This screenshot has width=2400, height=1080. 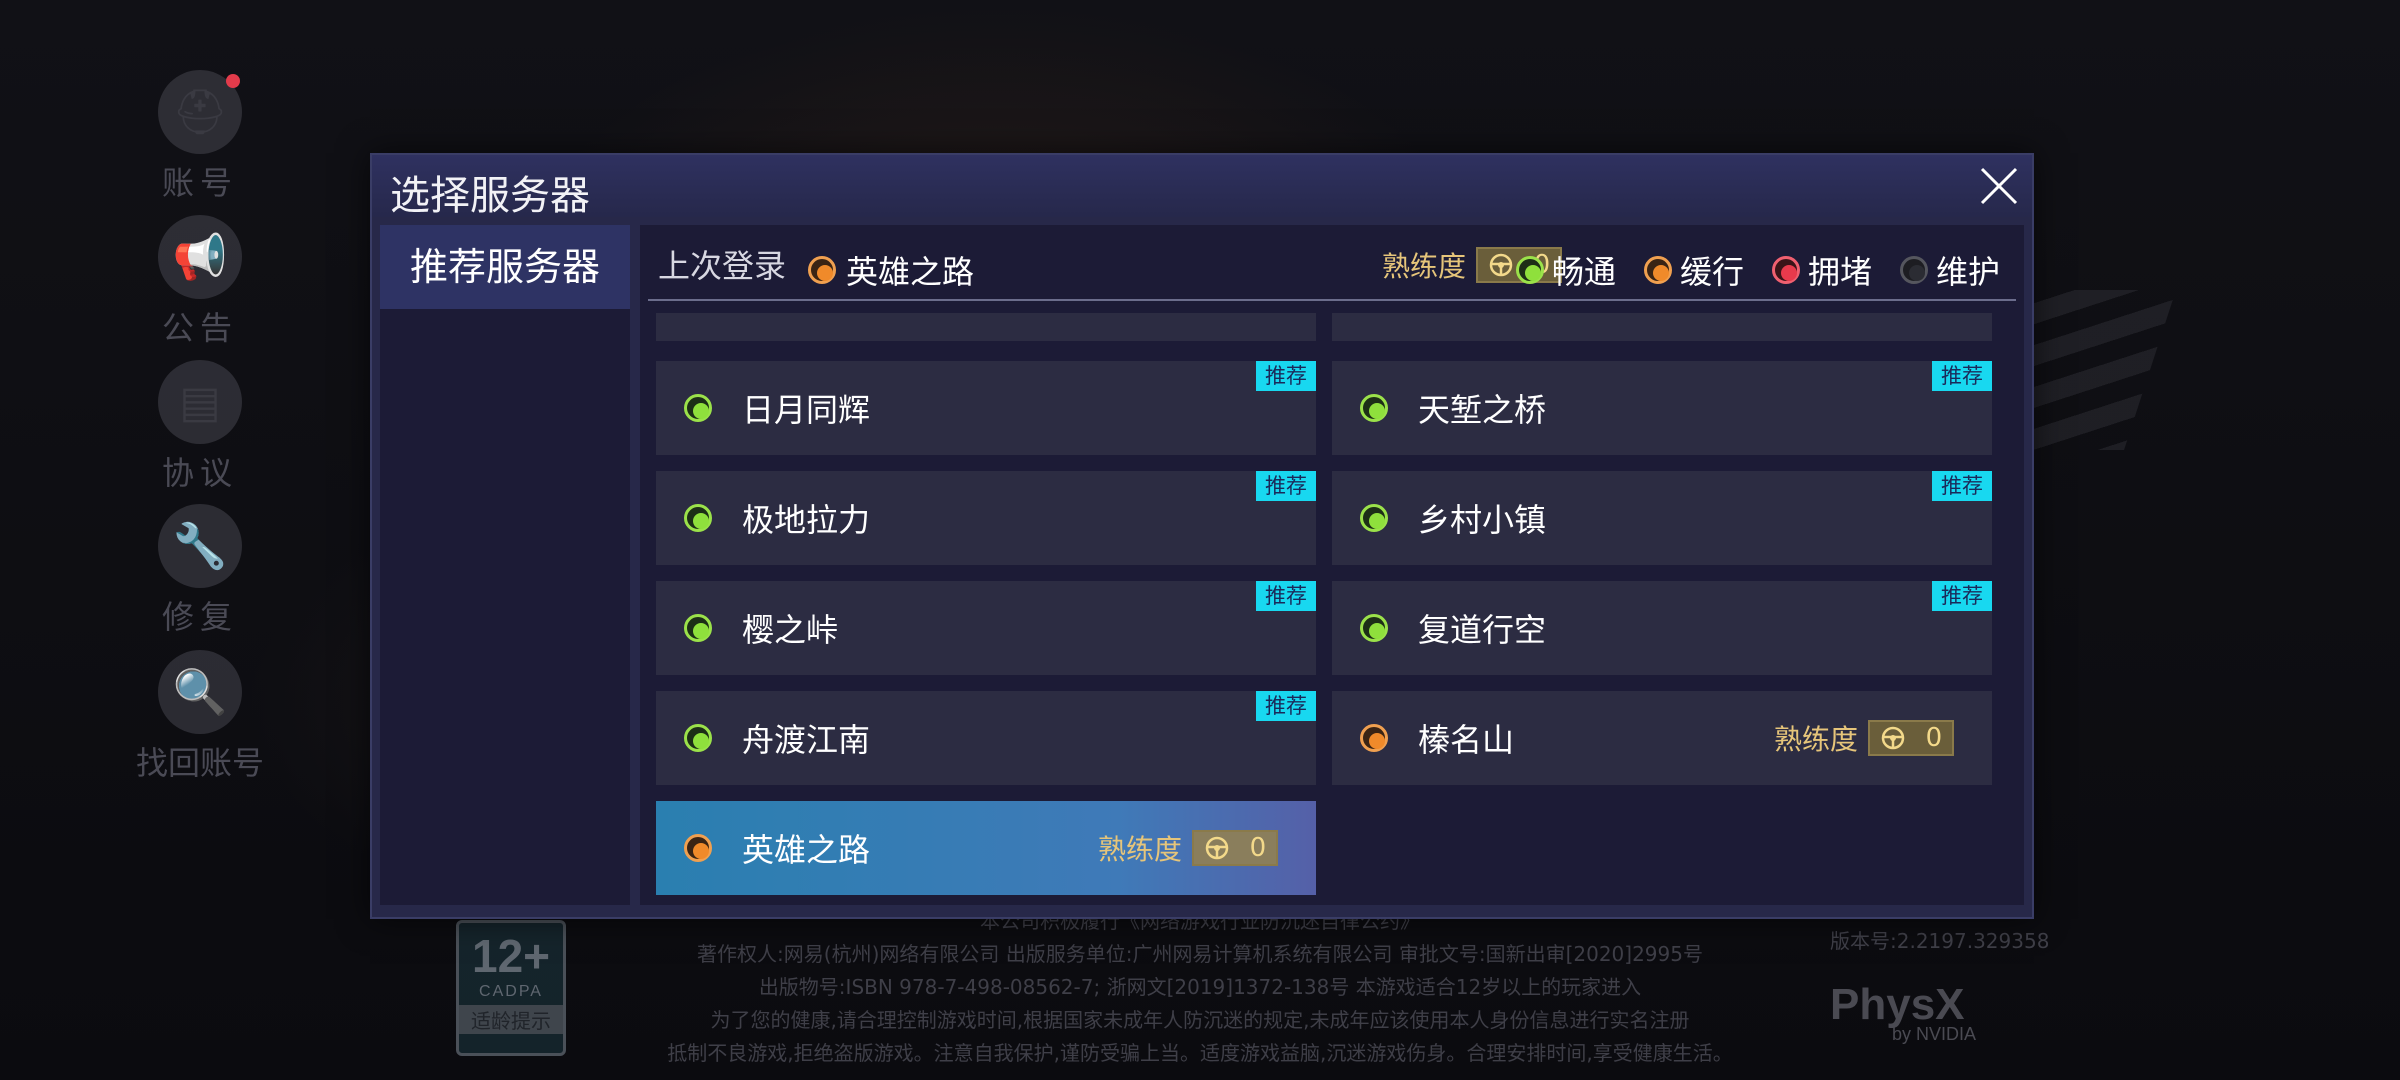 I want to click on menu-account: ⛑ 账号, so click(x=200, y=137).